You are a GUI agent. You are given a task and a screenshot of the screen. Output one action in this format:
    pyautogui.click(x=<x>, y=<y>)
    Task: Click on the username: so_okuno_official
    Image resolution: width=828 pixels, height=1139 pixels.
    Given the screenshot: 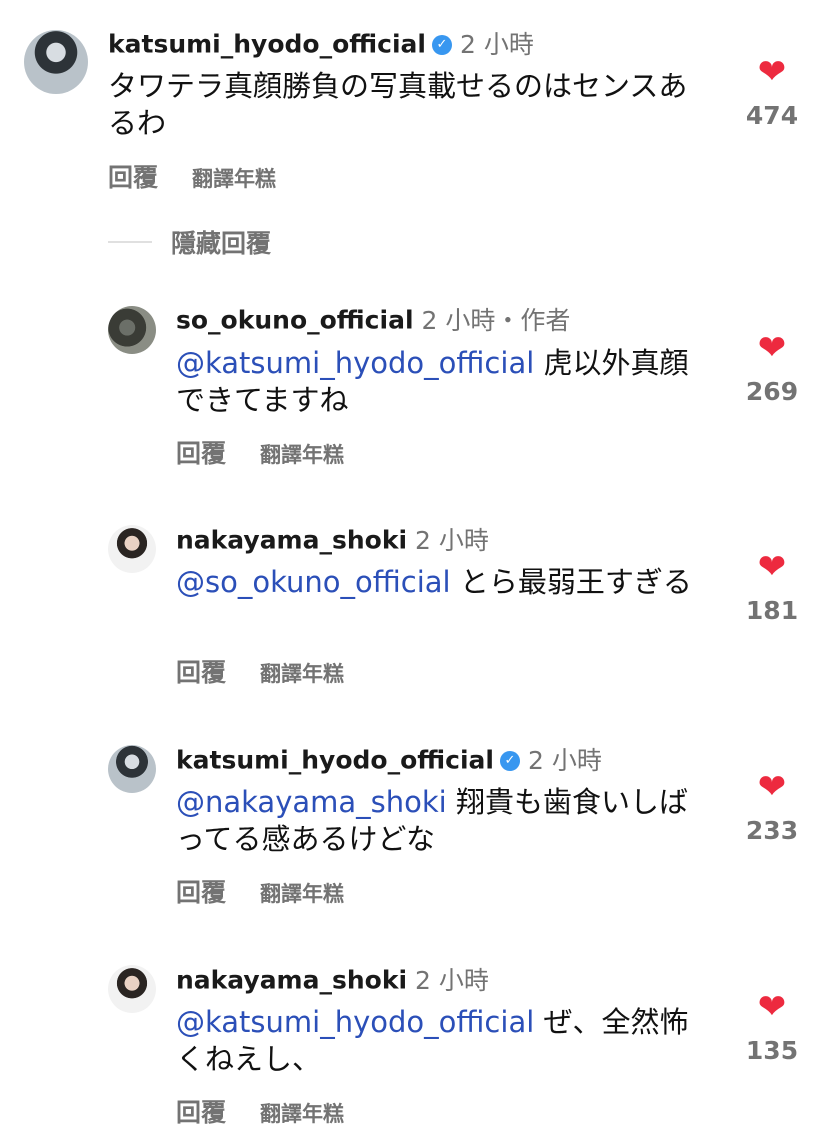 What is the action you would take?
    pyautogui.click(x=295, y=320)
    